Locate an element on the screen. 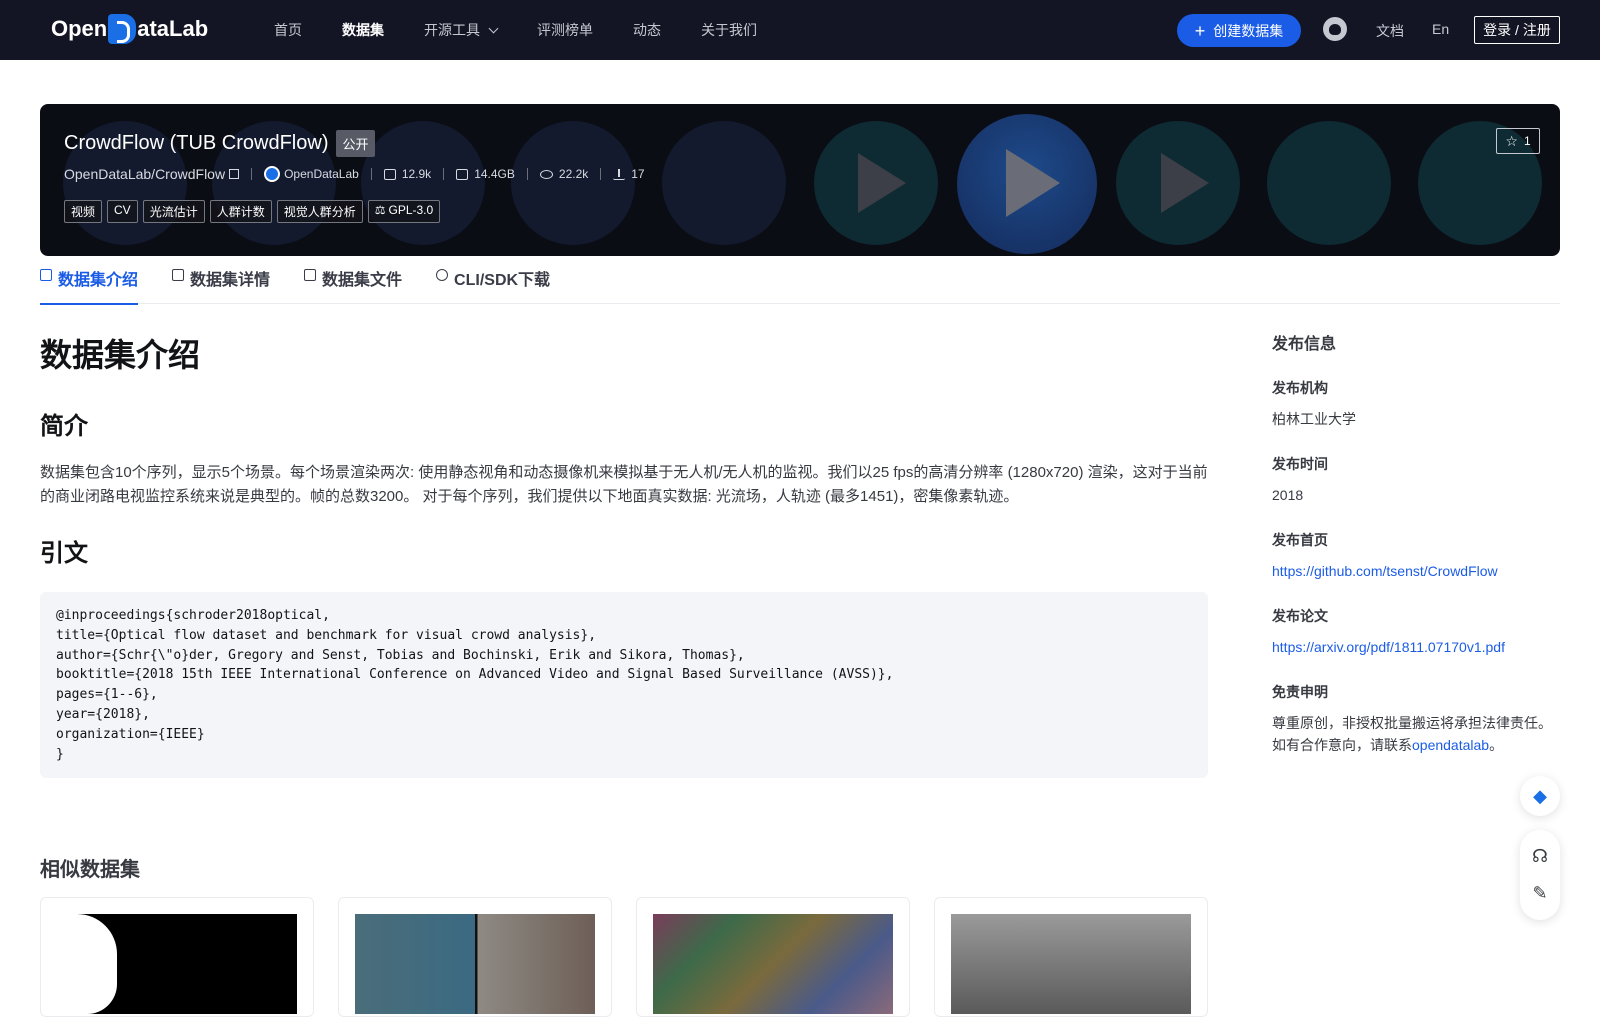 The height and width of the screenshot is (1017, 1600). tab-cli-sdk: CLI/SDK下载 is located at coordinates (493, 285).